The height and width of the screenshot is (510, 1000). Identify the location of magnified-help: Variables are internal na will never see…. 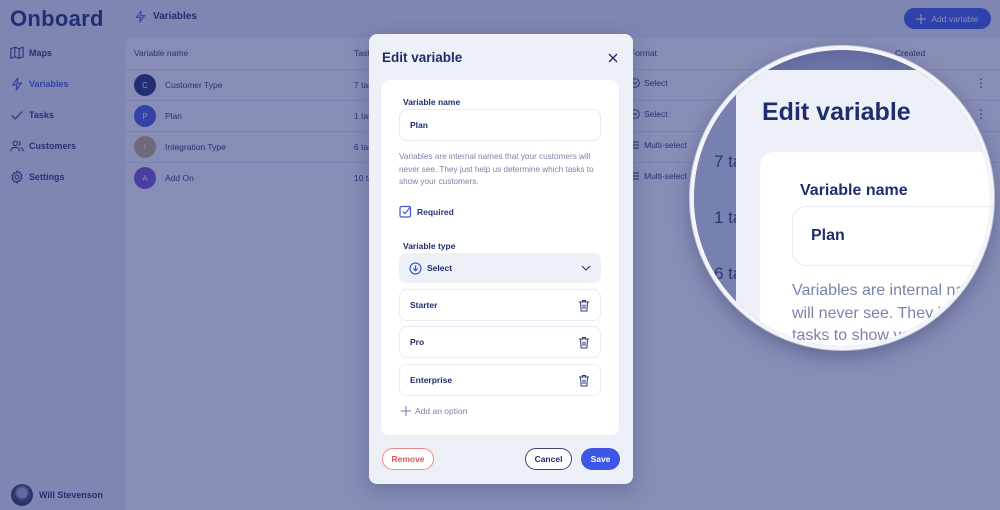
(891, 313).